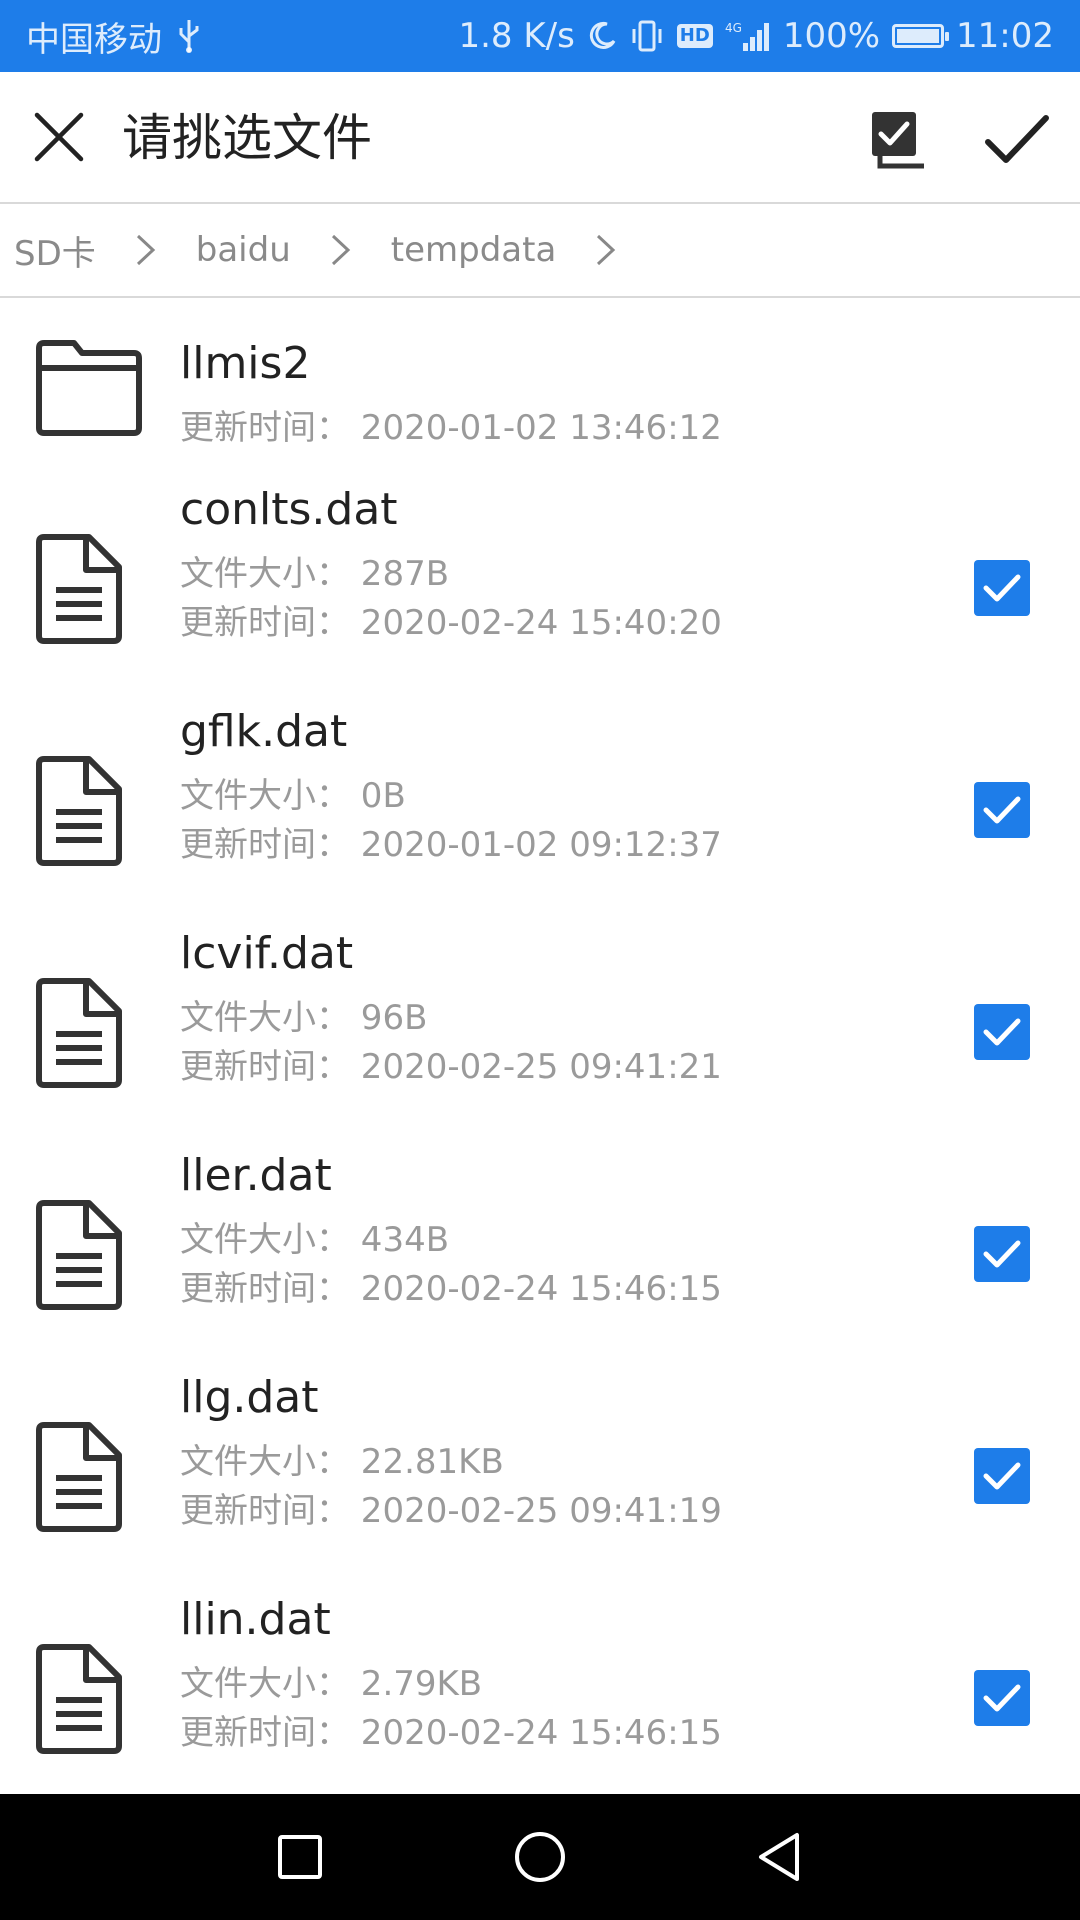  I want to click on file-name: gflk.dat, so click(264, 731).